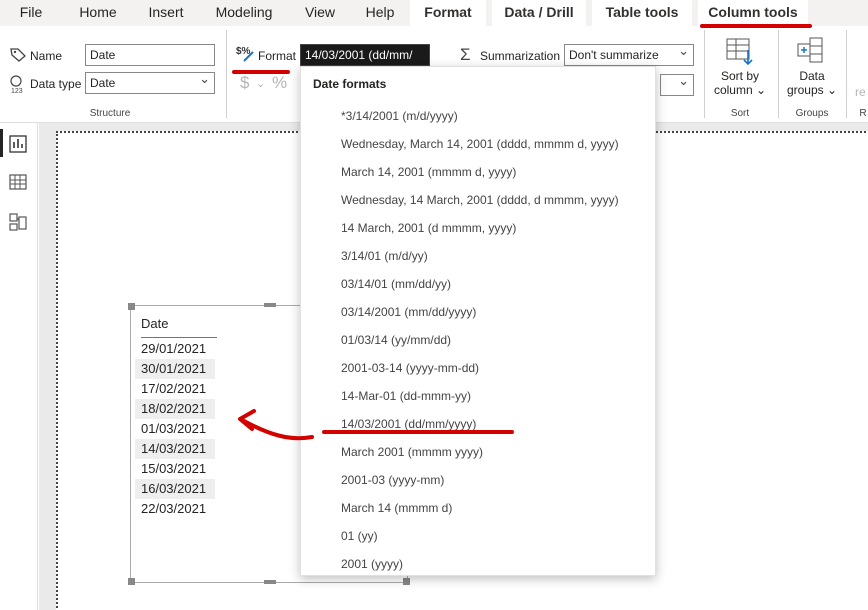  Describe the element at coordinates (110, 113) in the screenshot. I see `structure-group-label: Structure` at that location.